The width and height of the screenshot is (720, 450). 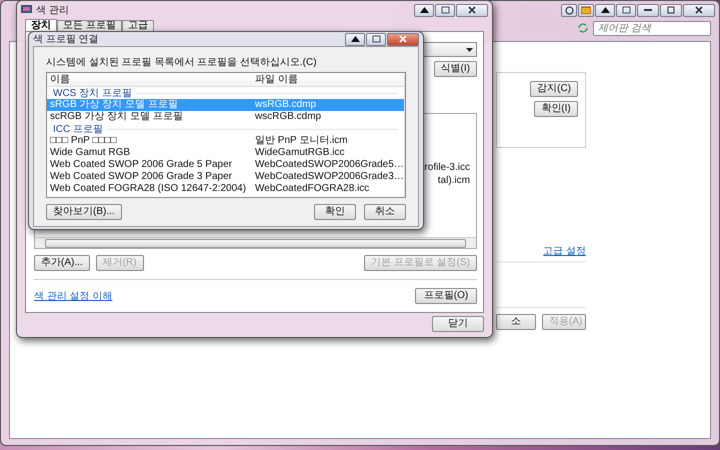 I want to click on identify-button: 식별(I), so click(x=455, y=69).